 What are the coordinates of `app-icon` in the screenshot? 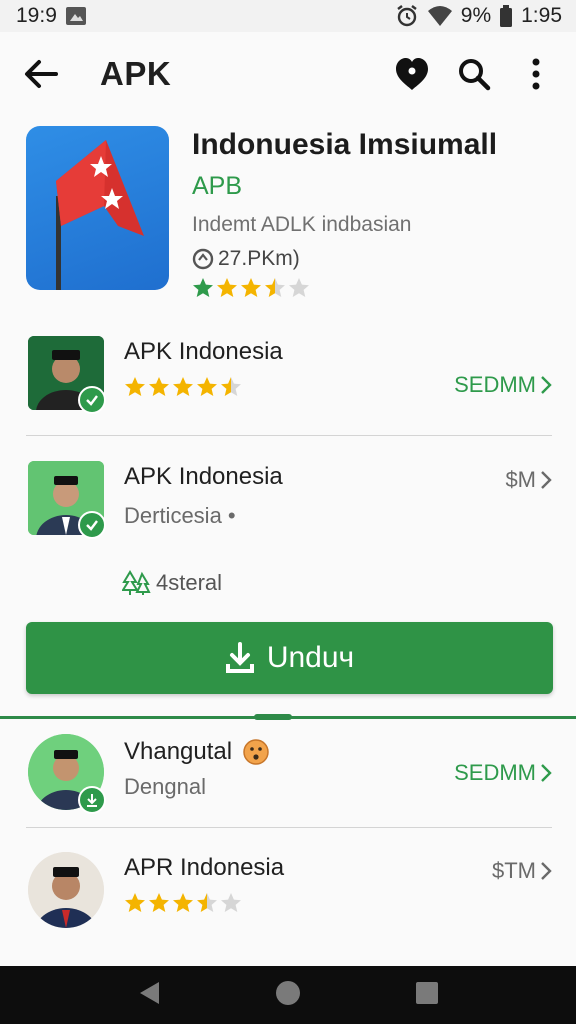 It's located at (97, 208).